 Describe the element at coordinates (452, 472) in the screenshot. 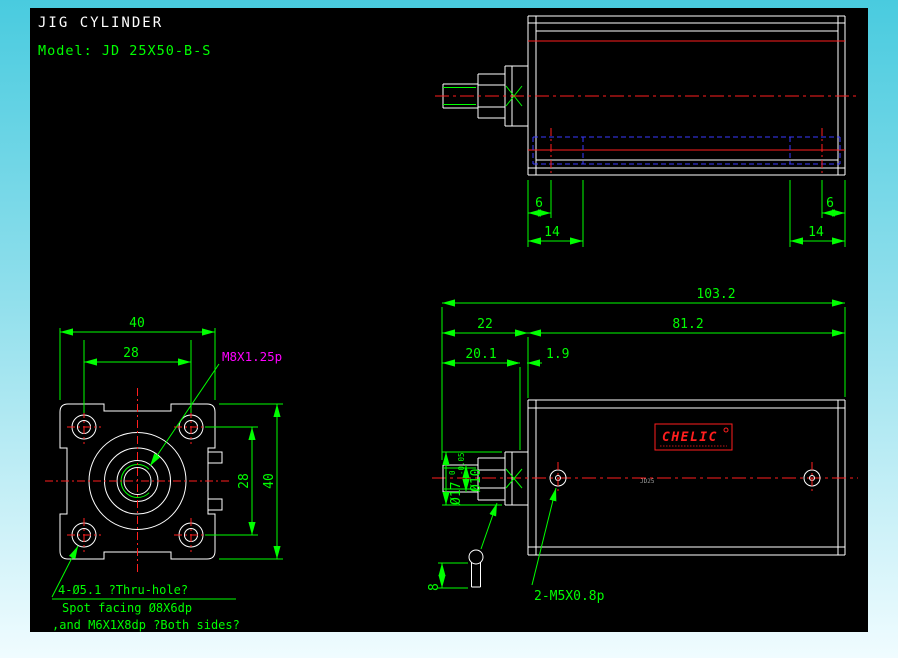

I see `svg-text: 0` at that location.